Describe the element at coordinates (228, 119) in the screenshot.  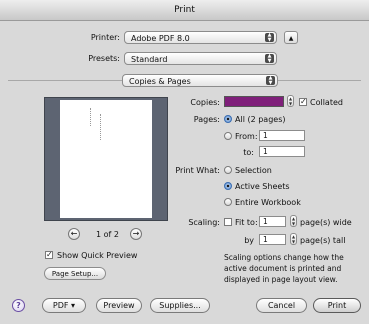
I see `pages-all-radio` at that location.